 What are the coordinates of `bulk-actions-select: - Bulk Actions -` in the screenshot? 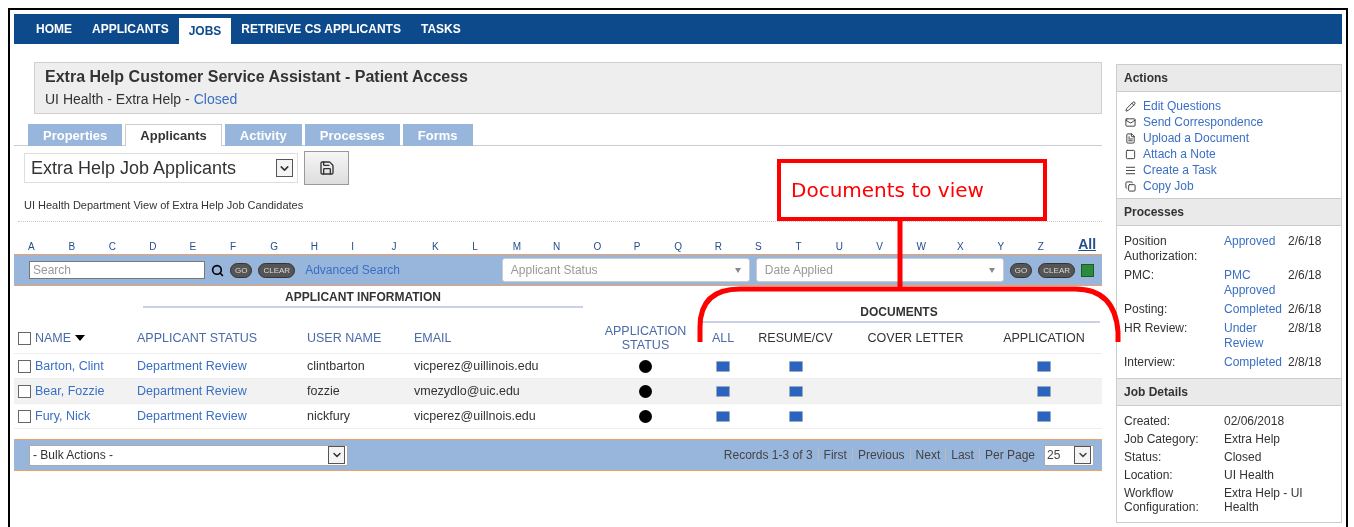 It's located at (188, 455).